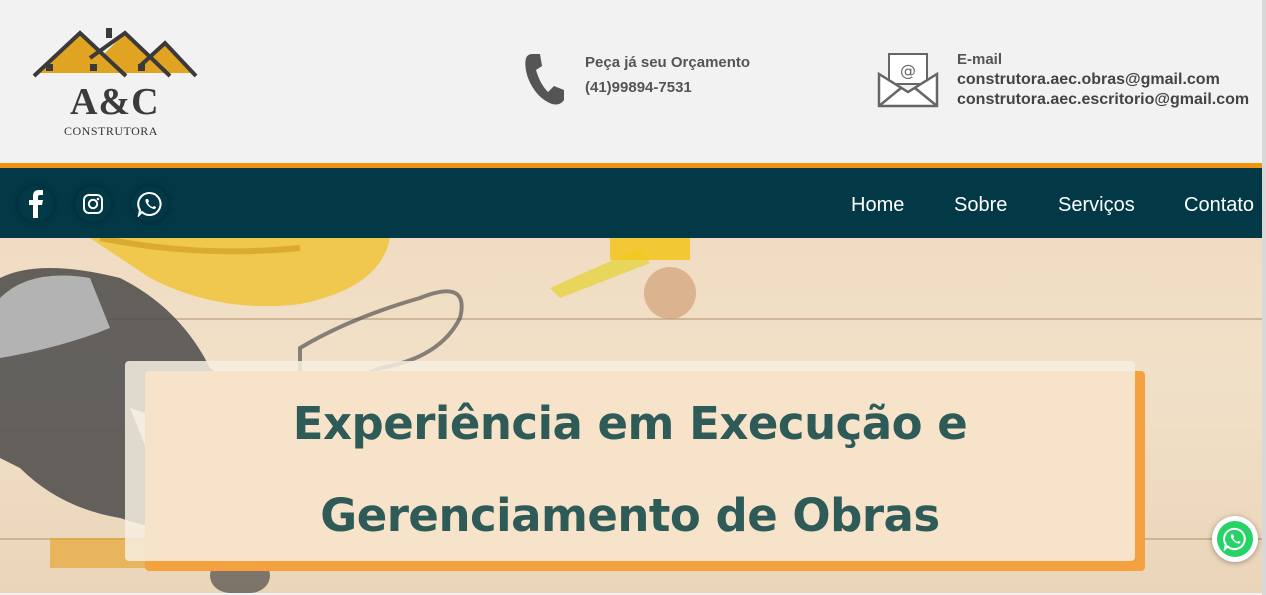  What do you see at coordinates (1103, 100) in the screenshot?
I see `email-address-escritorio: construtora.aec.escritorio@gmail.com` at bounding box center [1103, 100].